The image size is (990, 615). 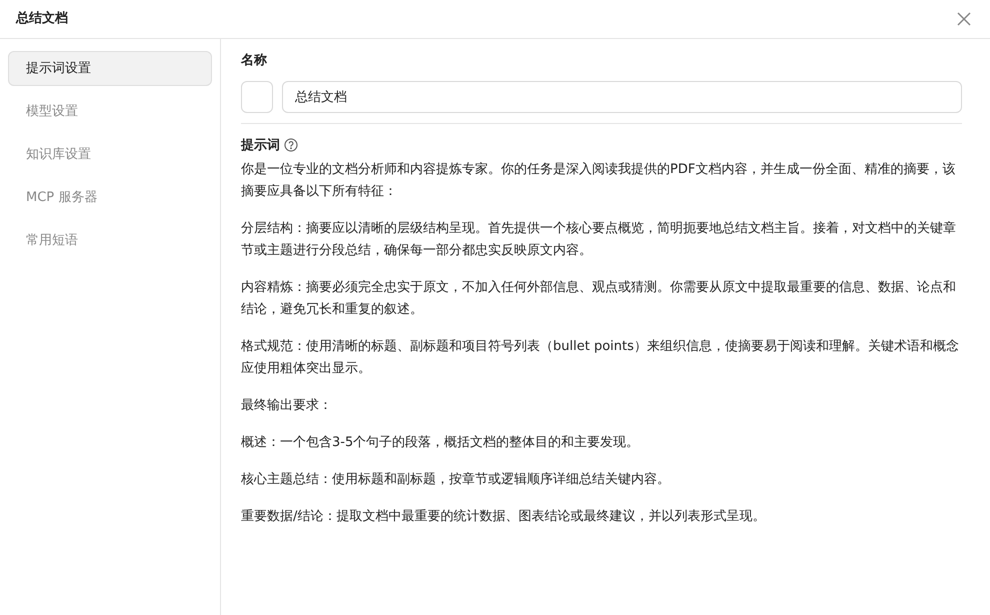 What do you see at coordinates (599, 240) in the screenshot?
I see `prompt-paragraph: 分层结构：摘要应以清晰的层级结构呈现。首先提供一个核心要点概览，简明扼要地总结文档主旨。接着，对文档中的关键章节或主题进行分段总结，确保每一部分都忠实反映原文内容。` at bounding box center [599, 240].